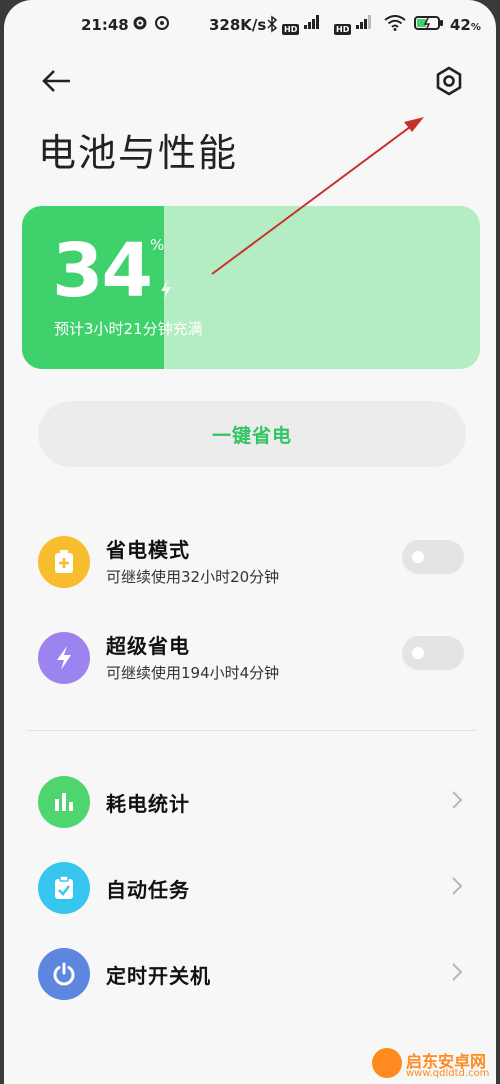  Describe the element at coordinates (343, 29) in the screenshot. I see `hd-badge-2: HD` at that location.